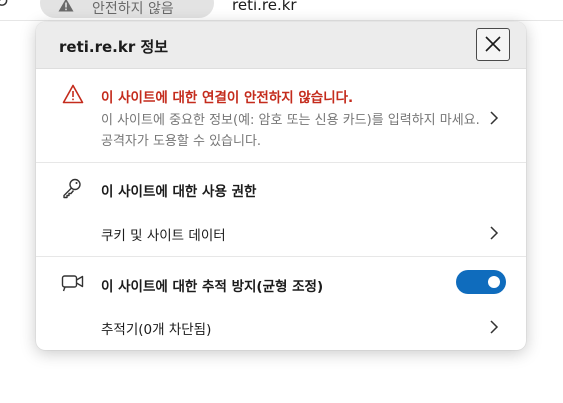 The image size is (563, 403). What do you see at coordinates (72, 283) in the screenshot?
I see `camera-tracking-icon` at bounding box center [72, 283].